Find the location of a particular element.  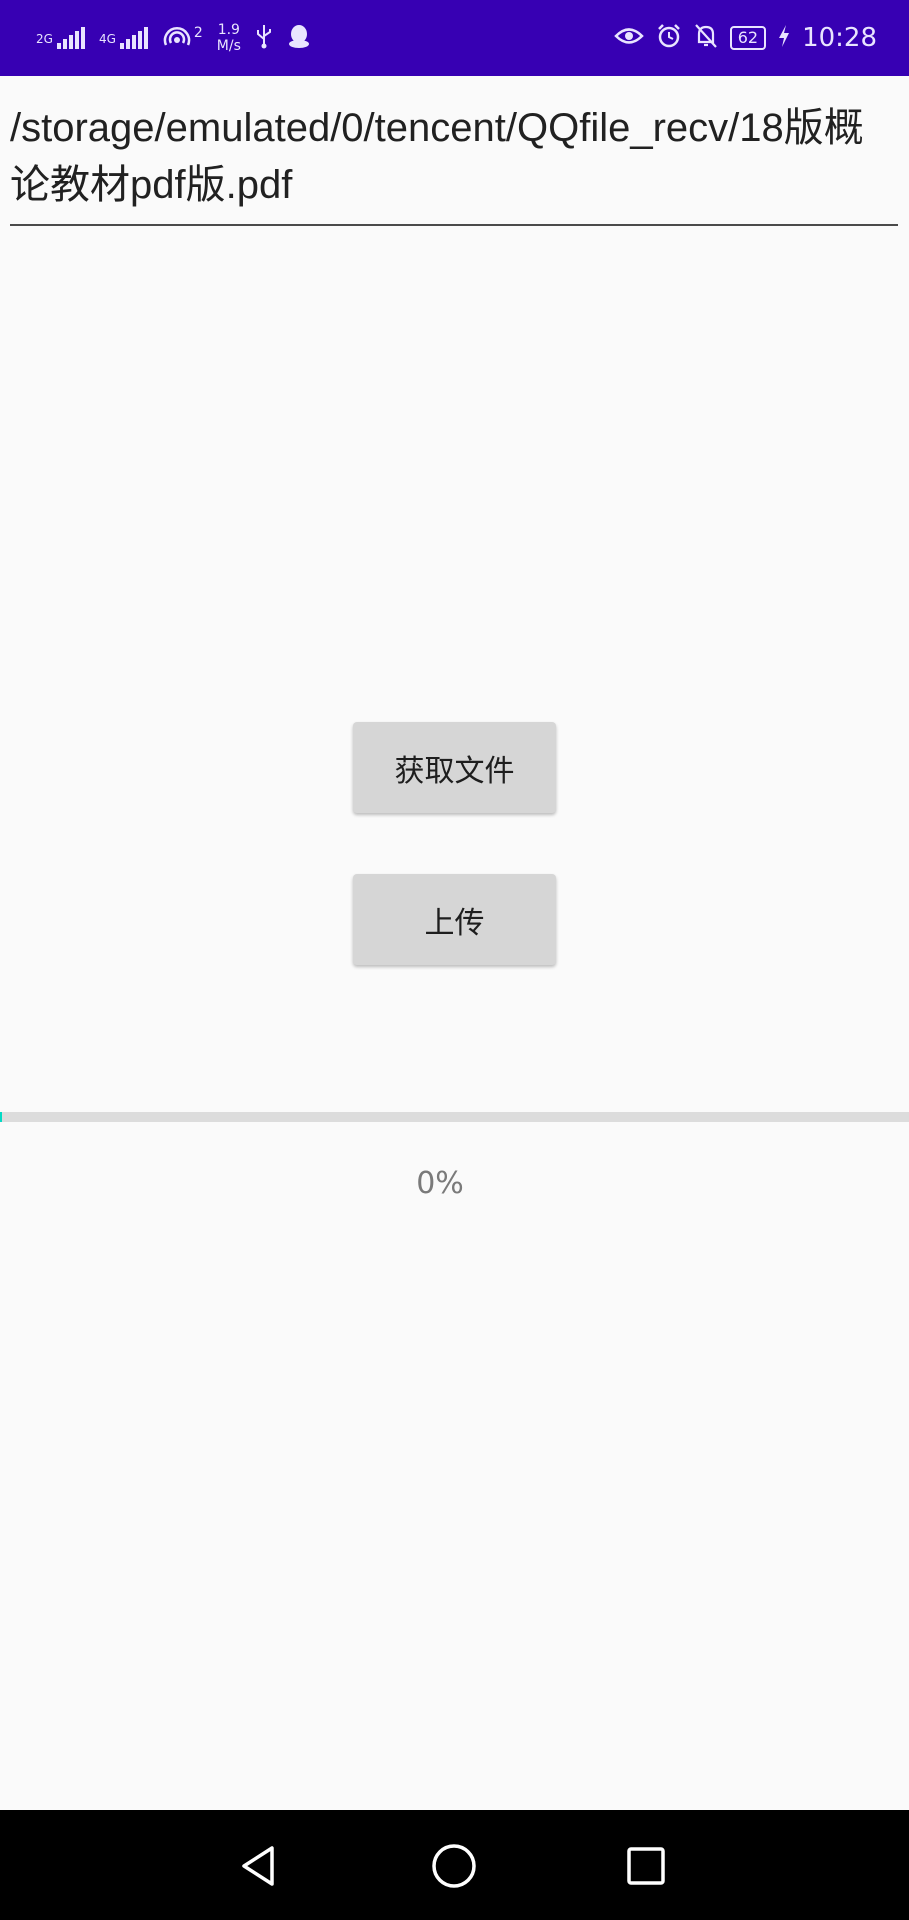

get-file-button: 获取文件 is located at coordinates (454, 767).